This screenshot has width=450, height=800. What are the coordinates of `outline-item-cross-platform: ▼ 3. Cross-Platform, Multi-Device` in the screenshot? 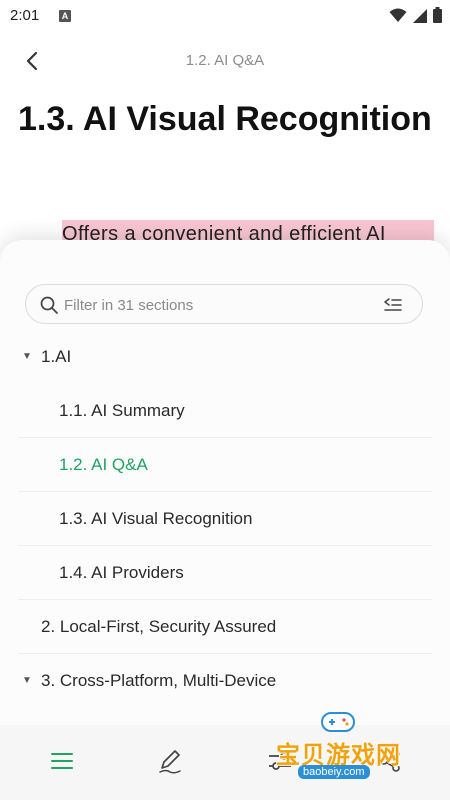 It's located at (225, 681).